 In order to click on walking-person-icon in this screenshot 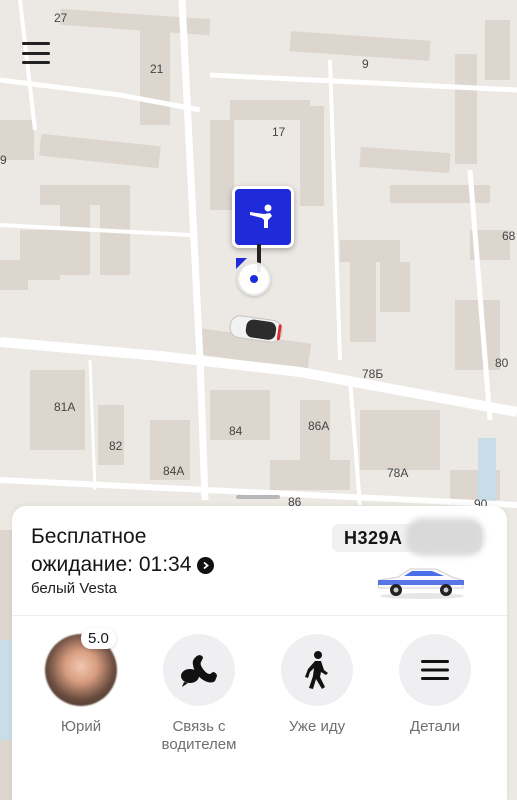, I will do `click(316, 670)`.